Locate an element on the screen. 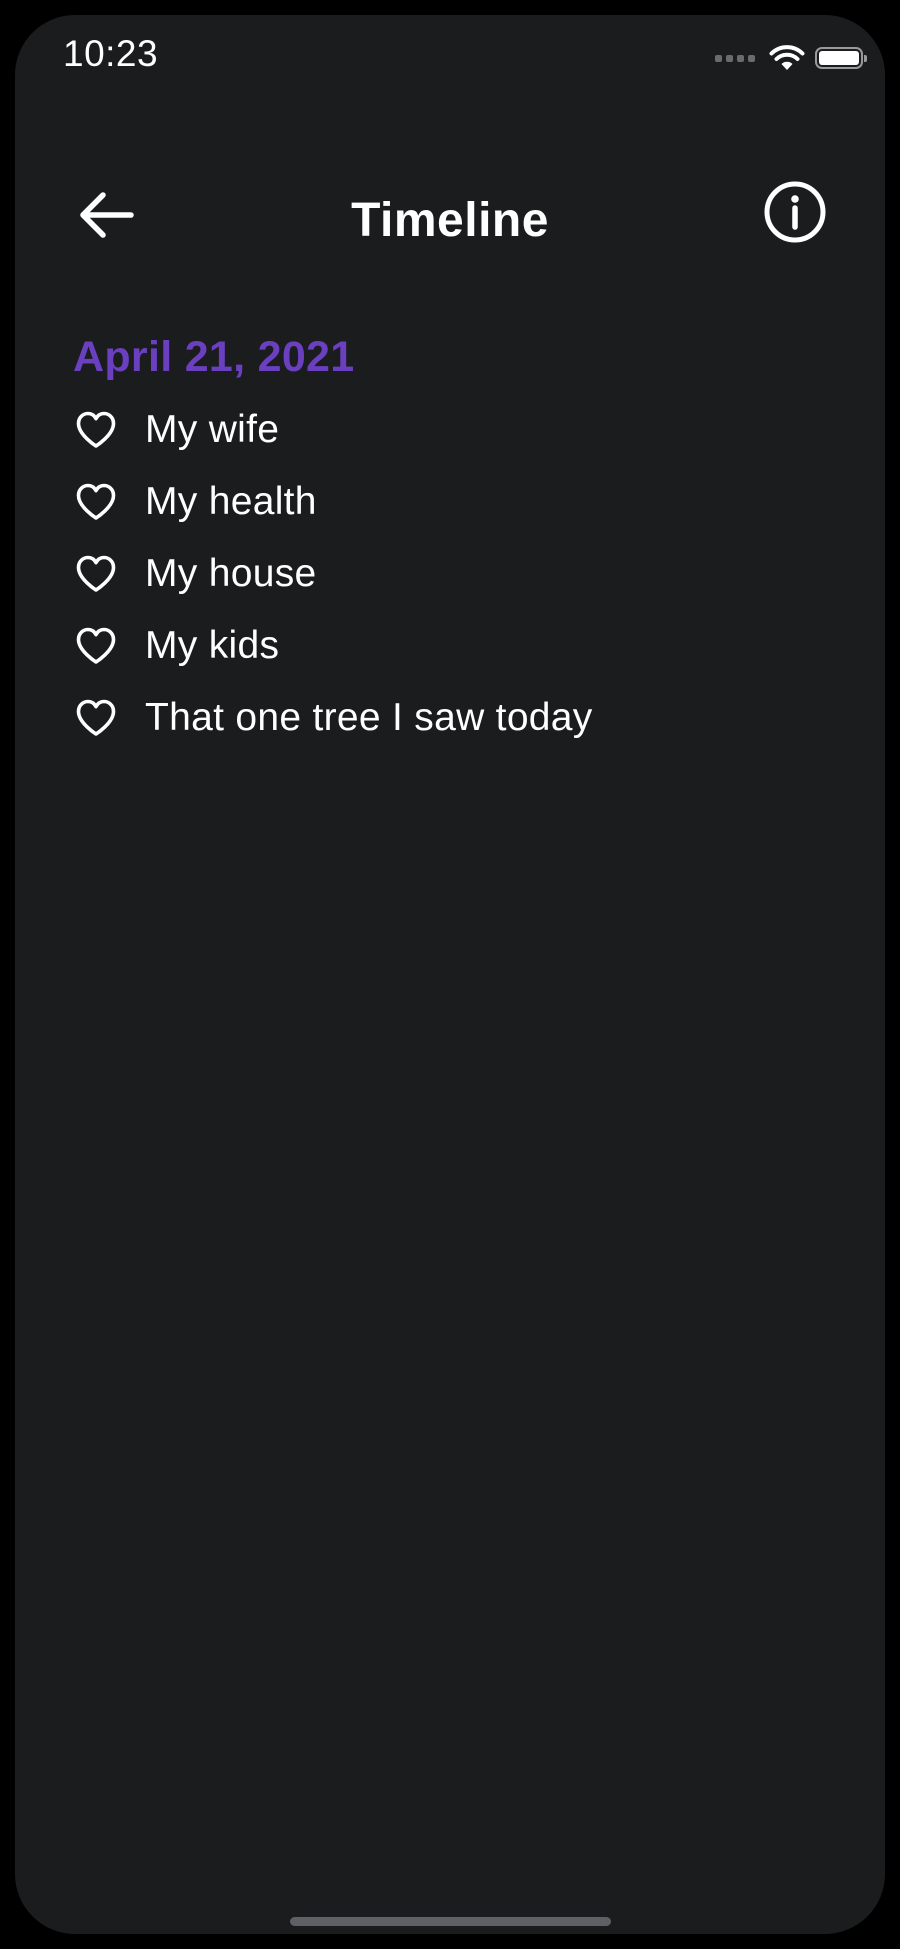 The width and height of the screenshot is (900, 1949). info-circle-icon is located at coordinates (795, 212).